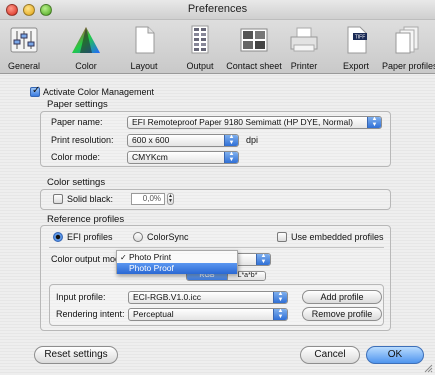 The height and width of the screenshot is (375, 435). Describe the element at coordinates (58, 237) in the screenshot. I see `efi-profiles-radio` at that location.